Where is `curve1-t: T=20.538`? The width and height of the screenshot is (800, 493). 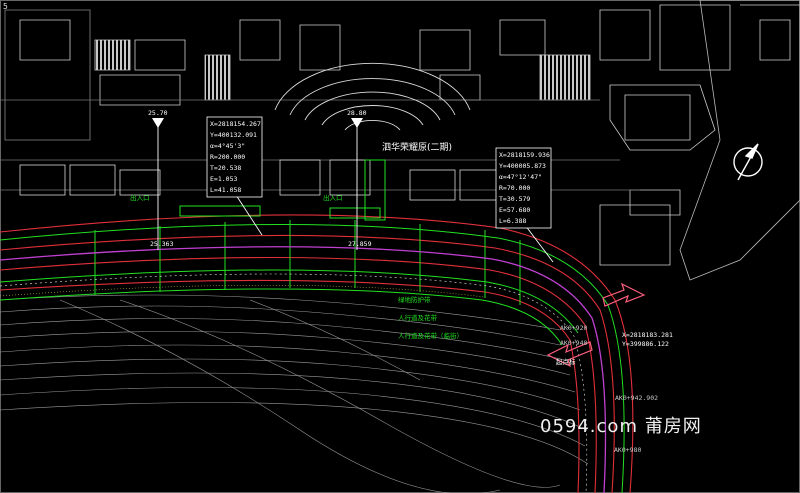
curve1-t: T=20.538 is located at coordinates (225, 168).